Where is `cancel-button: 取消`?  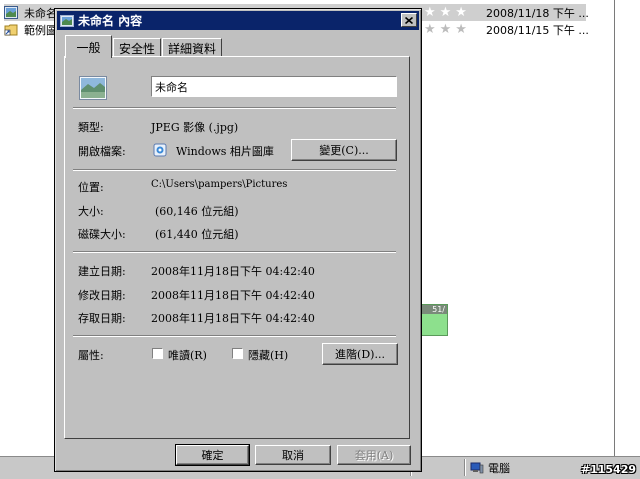 cancel-button: 取消 is located at coordinates (293, 455).